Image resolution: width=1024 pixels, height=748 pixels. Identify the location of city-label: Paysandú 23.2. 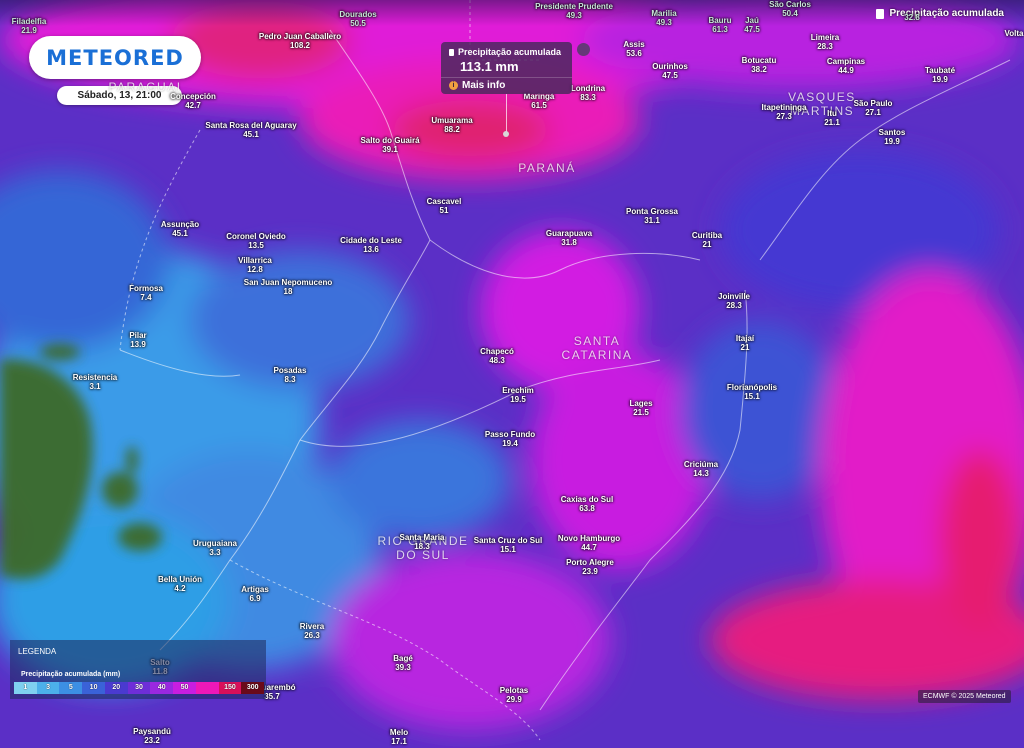
(152, 736).